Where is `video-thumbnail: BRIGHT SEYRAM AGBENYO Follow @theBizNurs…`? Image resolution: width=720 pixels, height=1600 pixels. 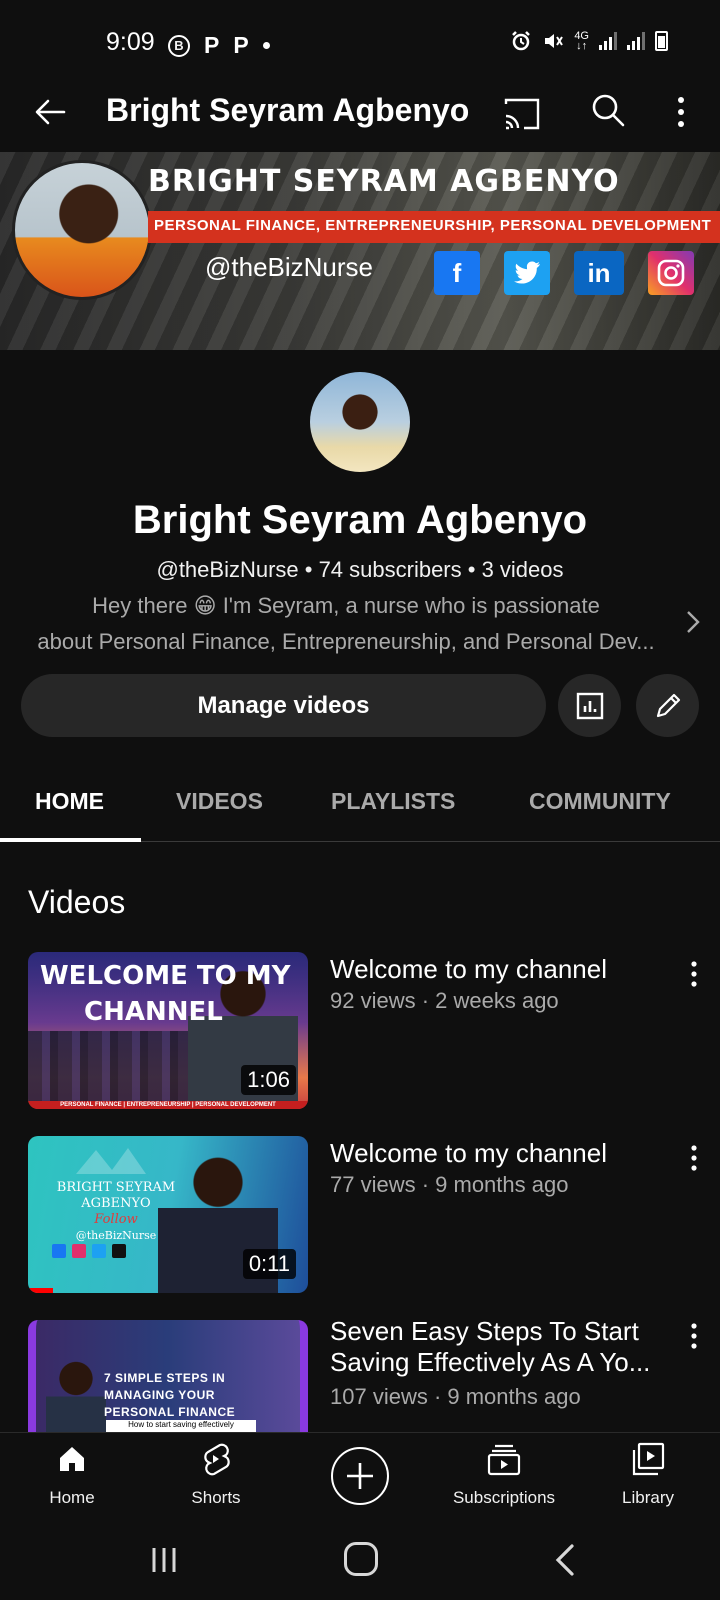
video-thumbnail: BRIGHT SEYRAM AGBENYO Follow @theBizNurs… is located at coordinates (168, 1214).